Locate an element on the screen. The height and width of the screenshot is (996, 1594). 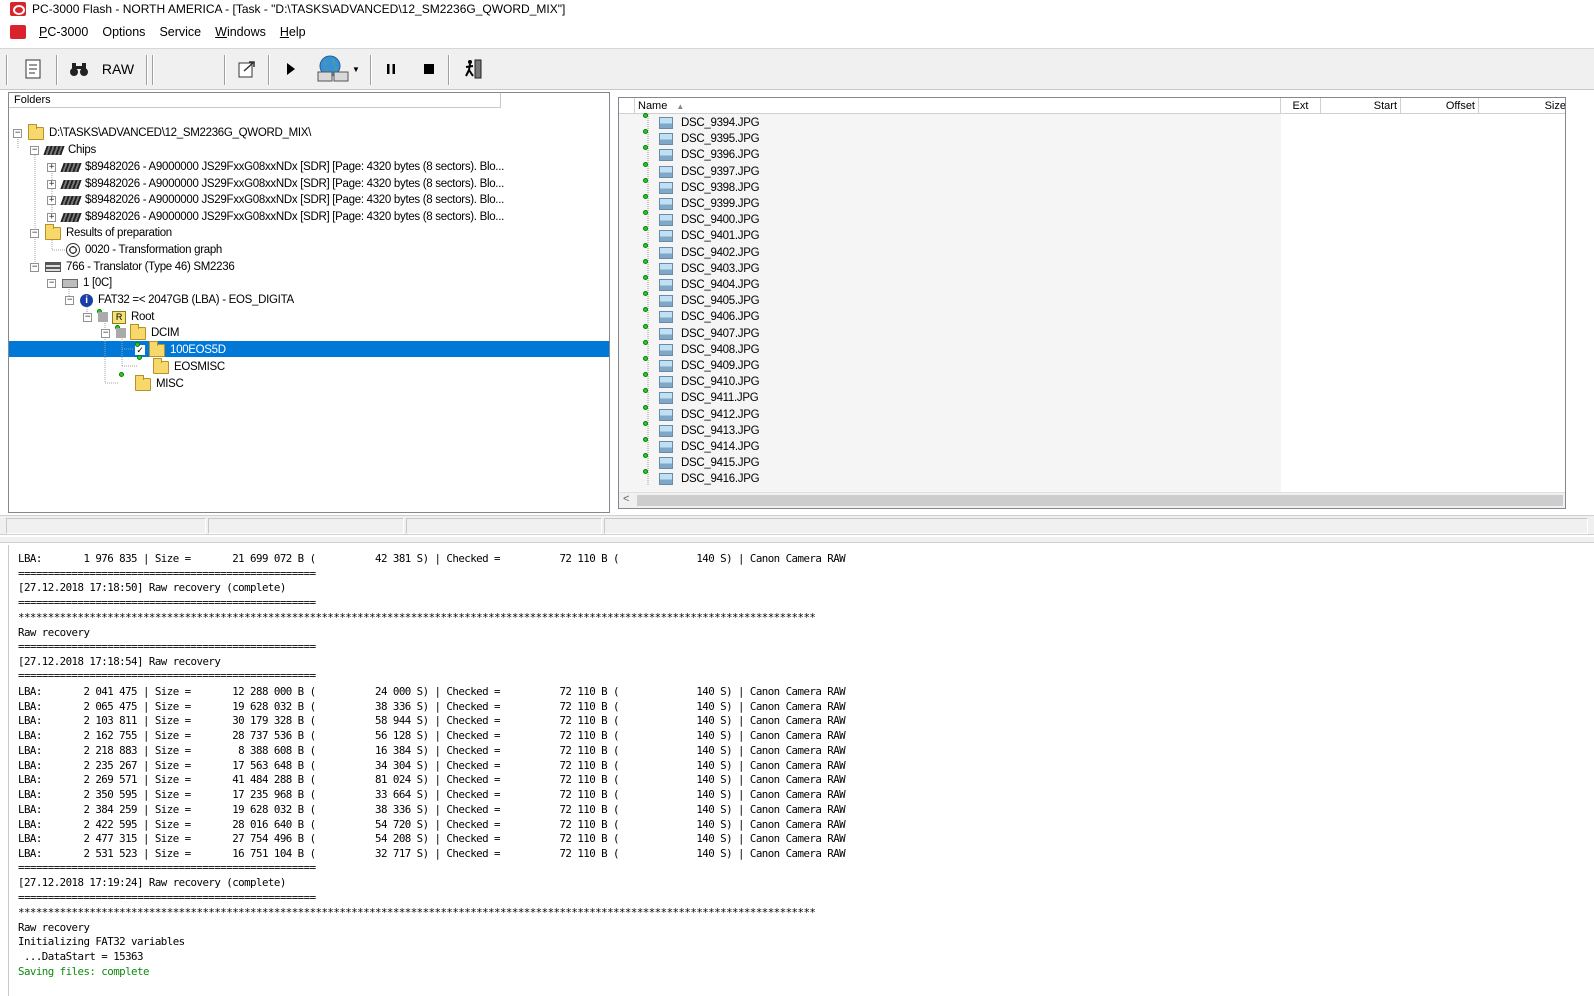
file-row: DSC_9403.JPG is located at coordinates (701, 267).